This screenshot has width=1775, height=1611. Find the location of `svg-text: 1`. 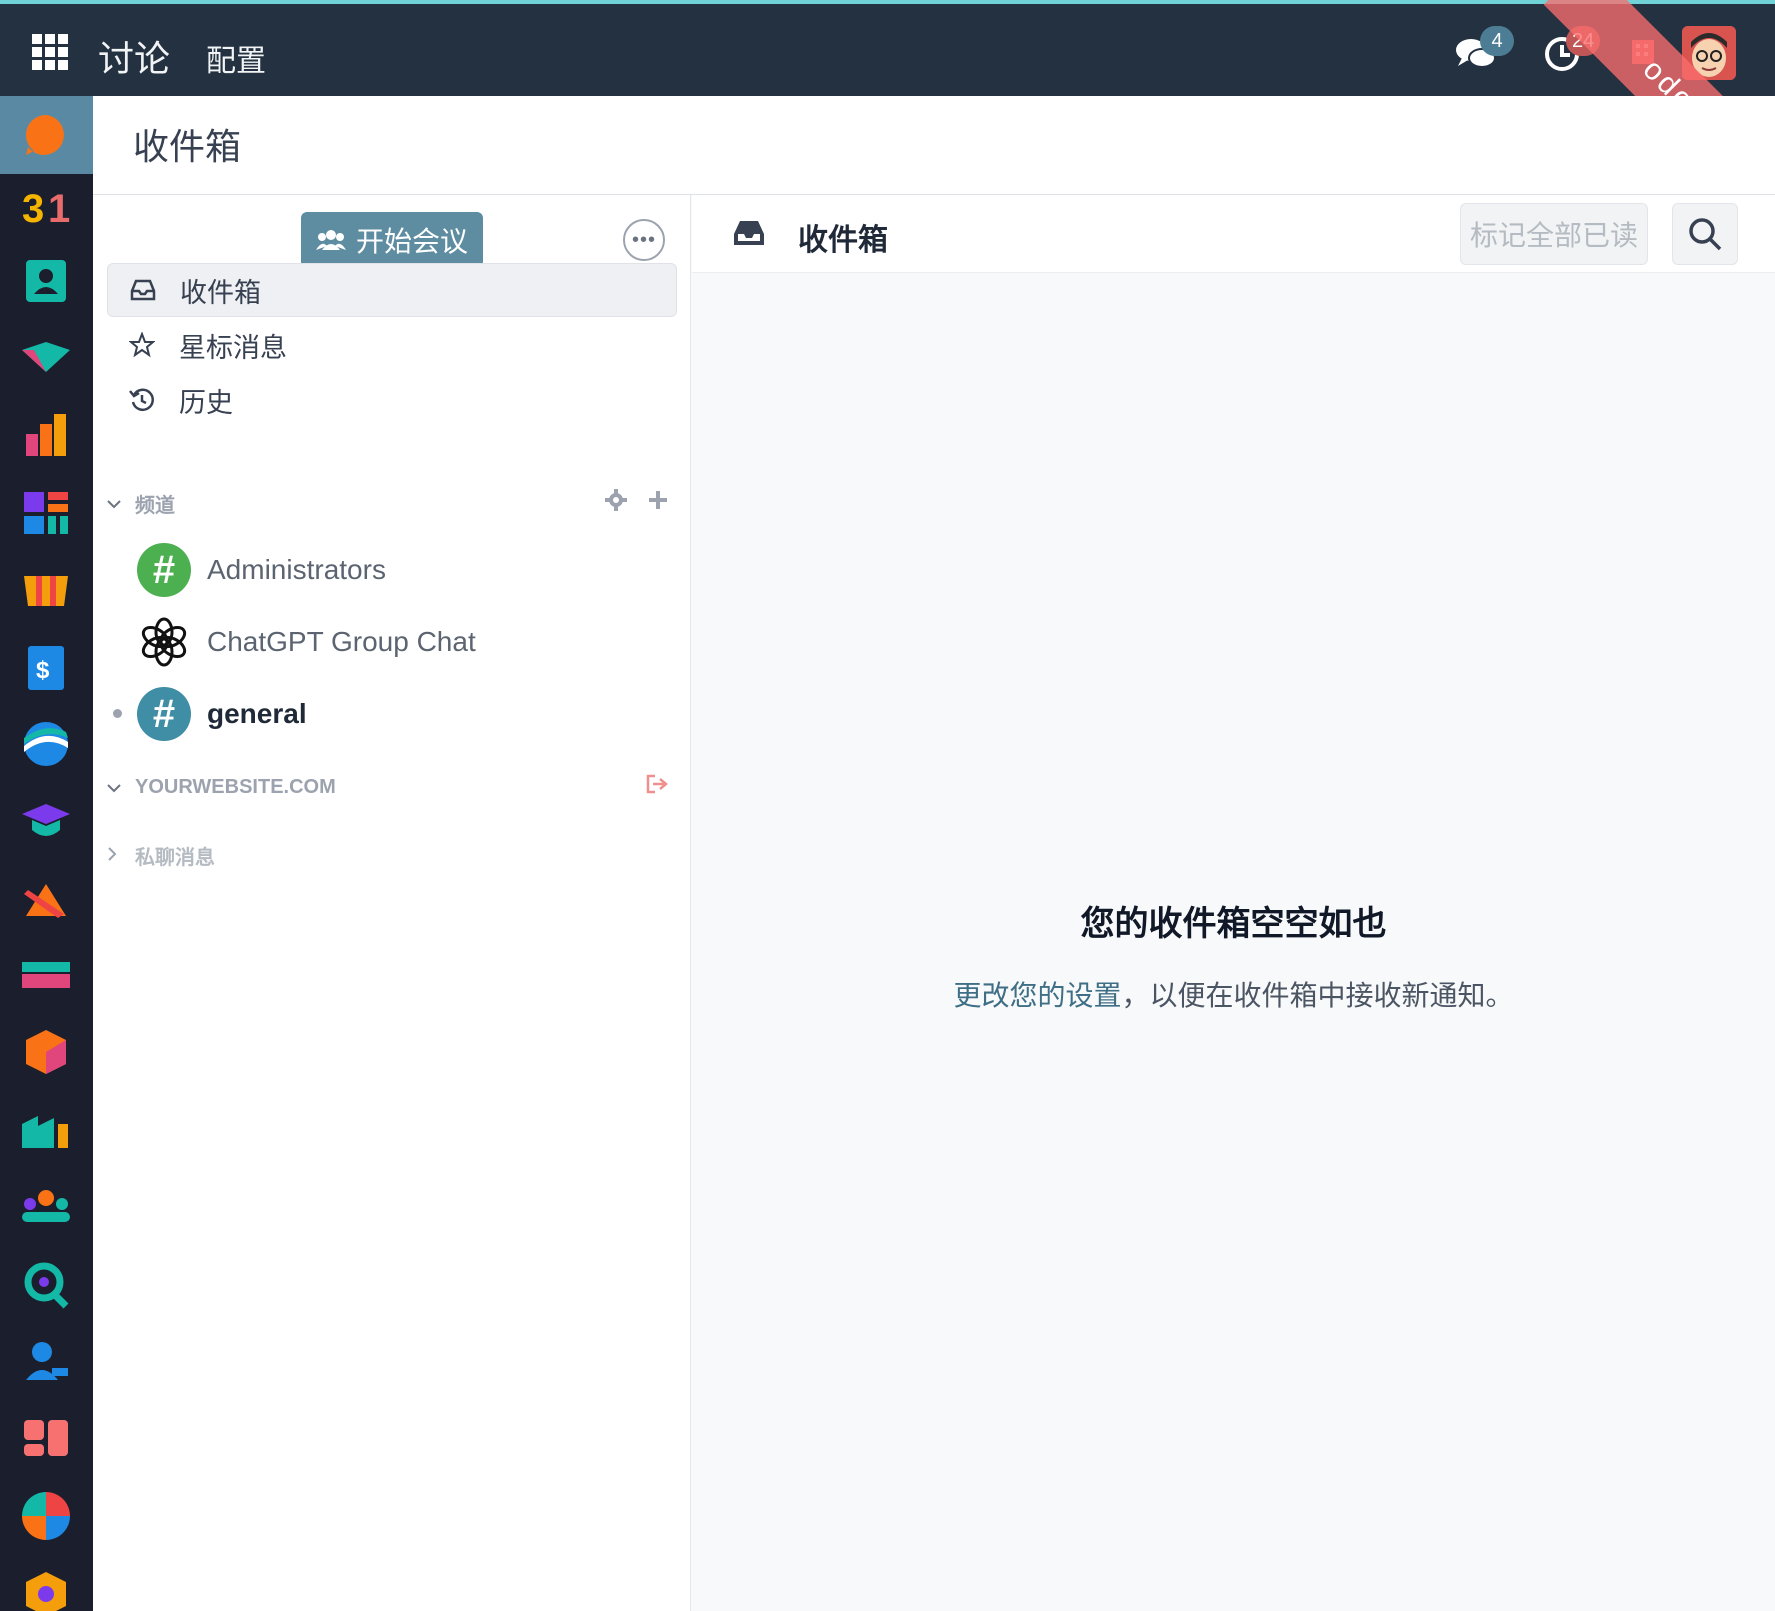

svg-text: 1 is located at coordinates (59, 209).